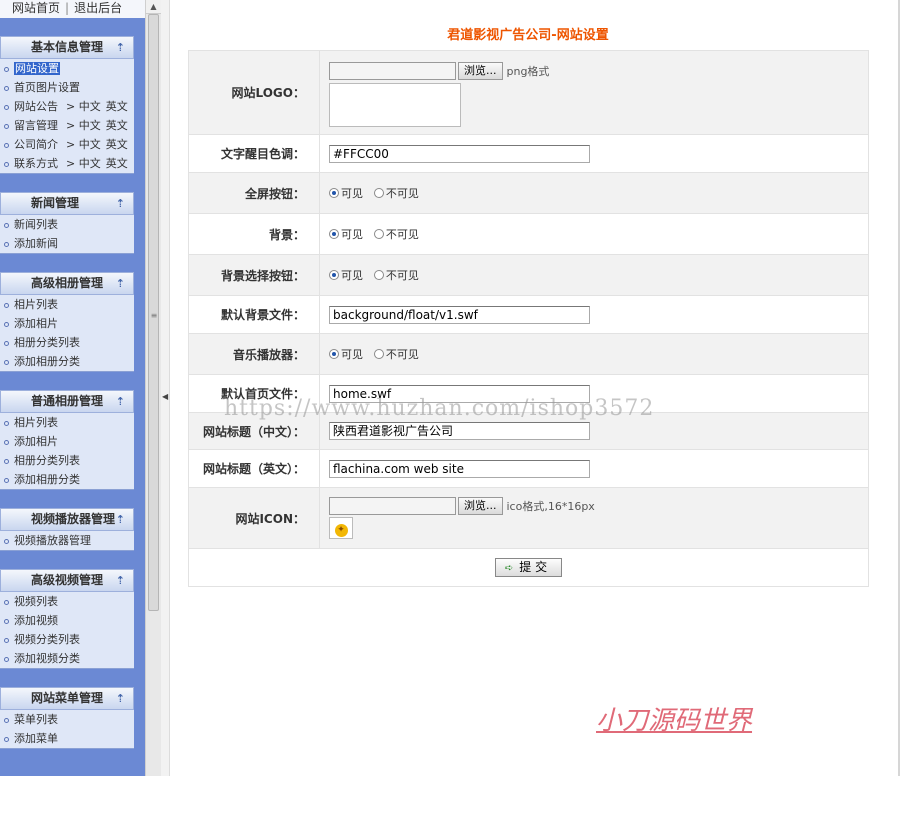 Image resolution: width=900 pixels, height=816 pixels. I want to click on home-link: 网站首页, so click(36, 8).